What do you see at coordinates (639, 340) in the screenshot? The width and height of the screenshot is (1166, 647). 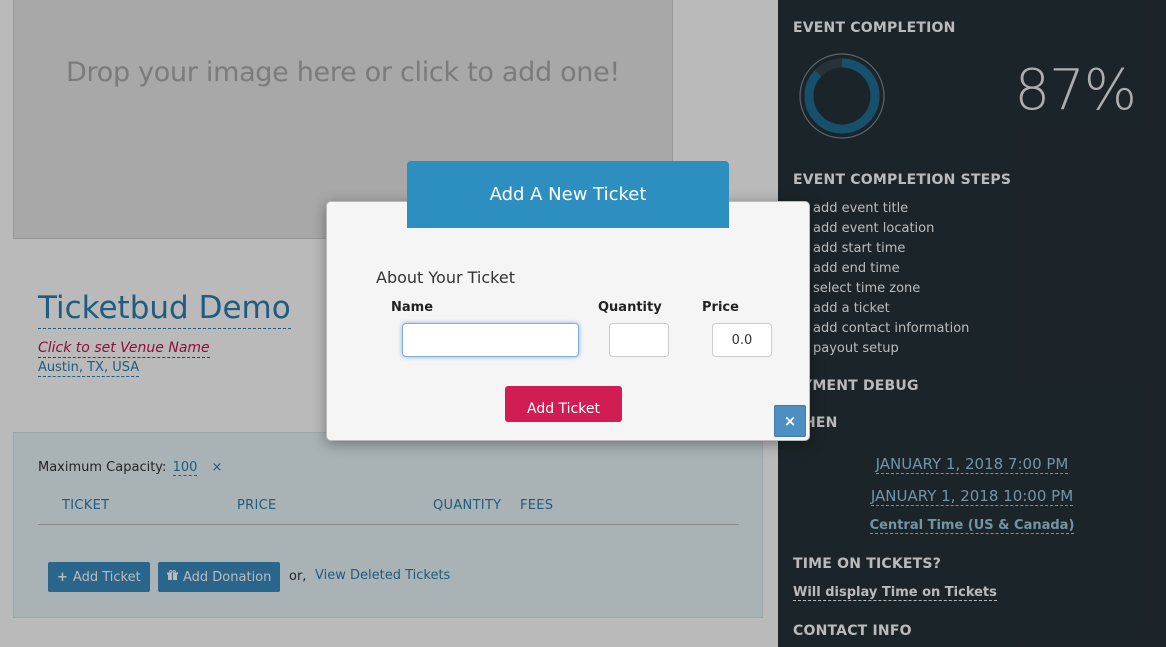 I see `ticket-quantity-input` at bounding box center [639, 340].